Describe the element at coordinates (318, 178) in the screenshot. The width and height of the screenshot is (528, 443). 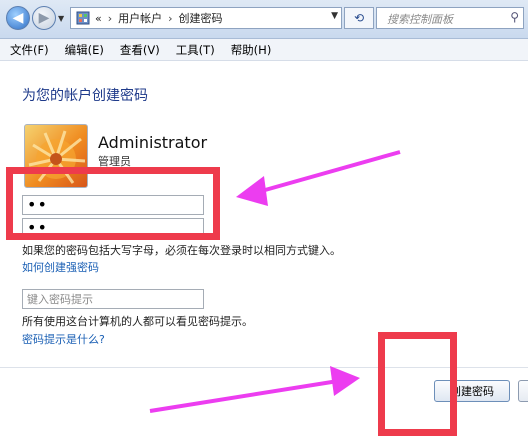
I see `annotation-arrow-to-password-fields` at that location.